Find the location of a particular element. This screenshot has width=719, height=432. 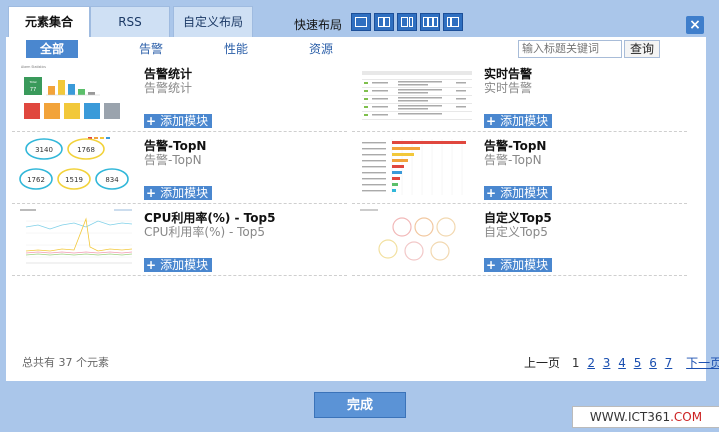

category-performance: 性能 is located at coordinates (236, 49).